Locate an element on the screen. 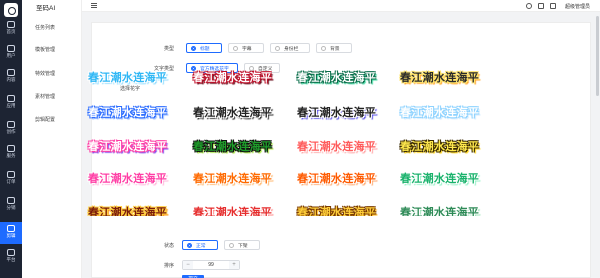 This screenshot has height=278, width=600. rail-item-7: 分销 is located at coordinates (11, 205).